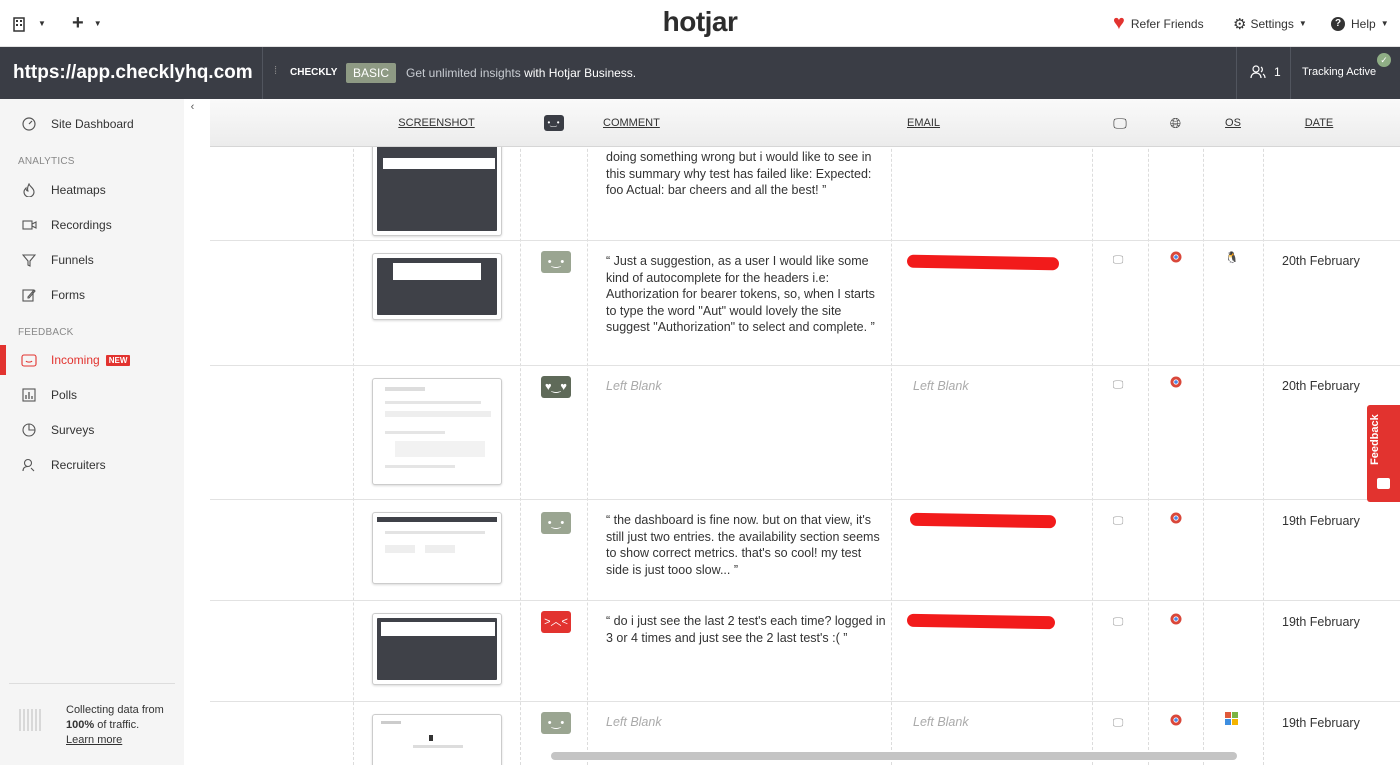 This screenshot has width=1400, height=765. What do you see at coordinates (29, 465) in the screenshot?
I see `user-search-icon` at bounding box center [29, 465].